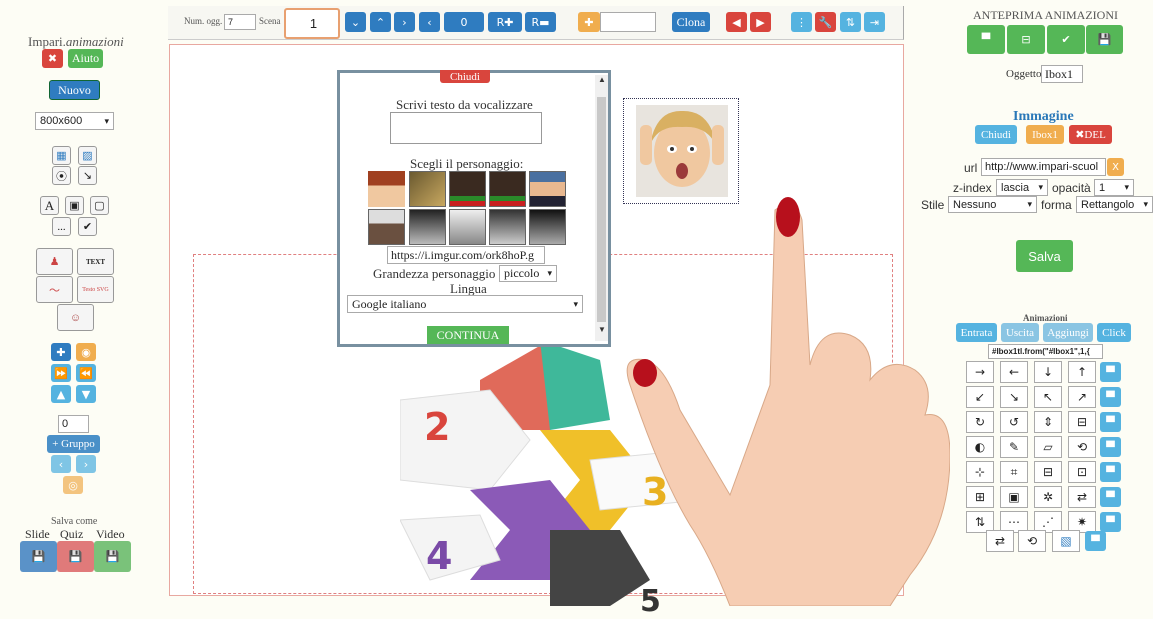 This screenshot has height=619, width=1153. I want to click on r-plus-button: R✚, so click(505, 22).